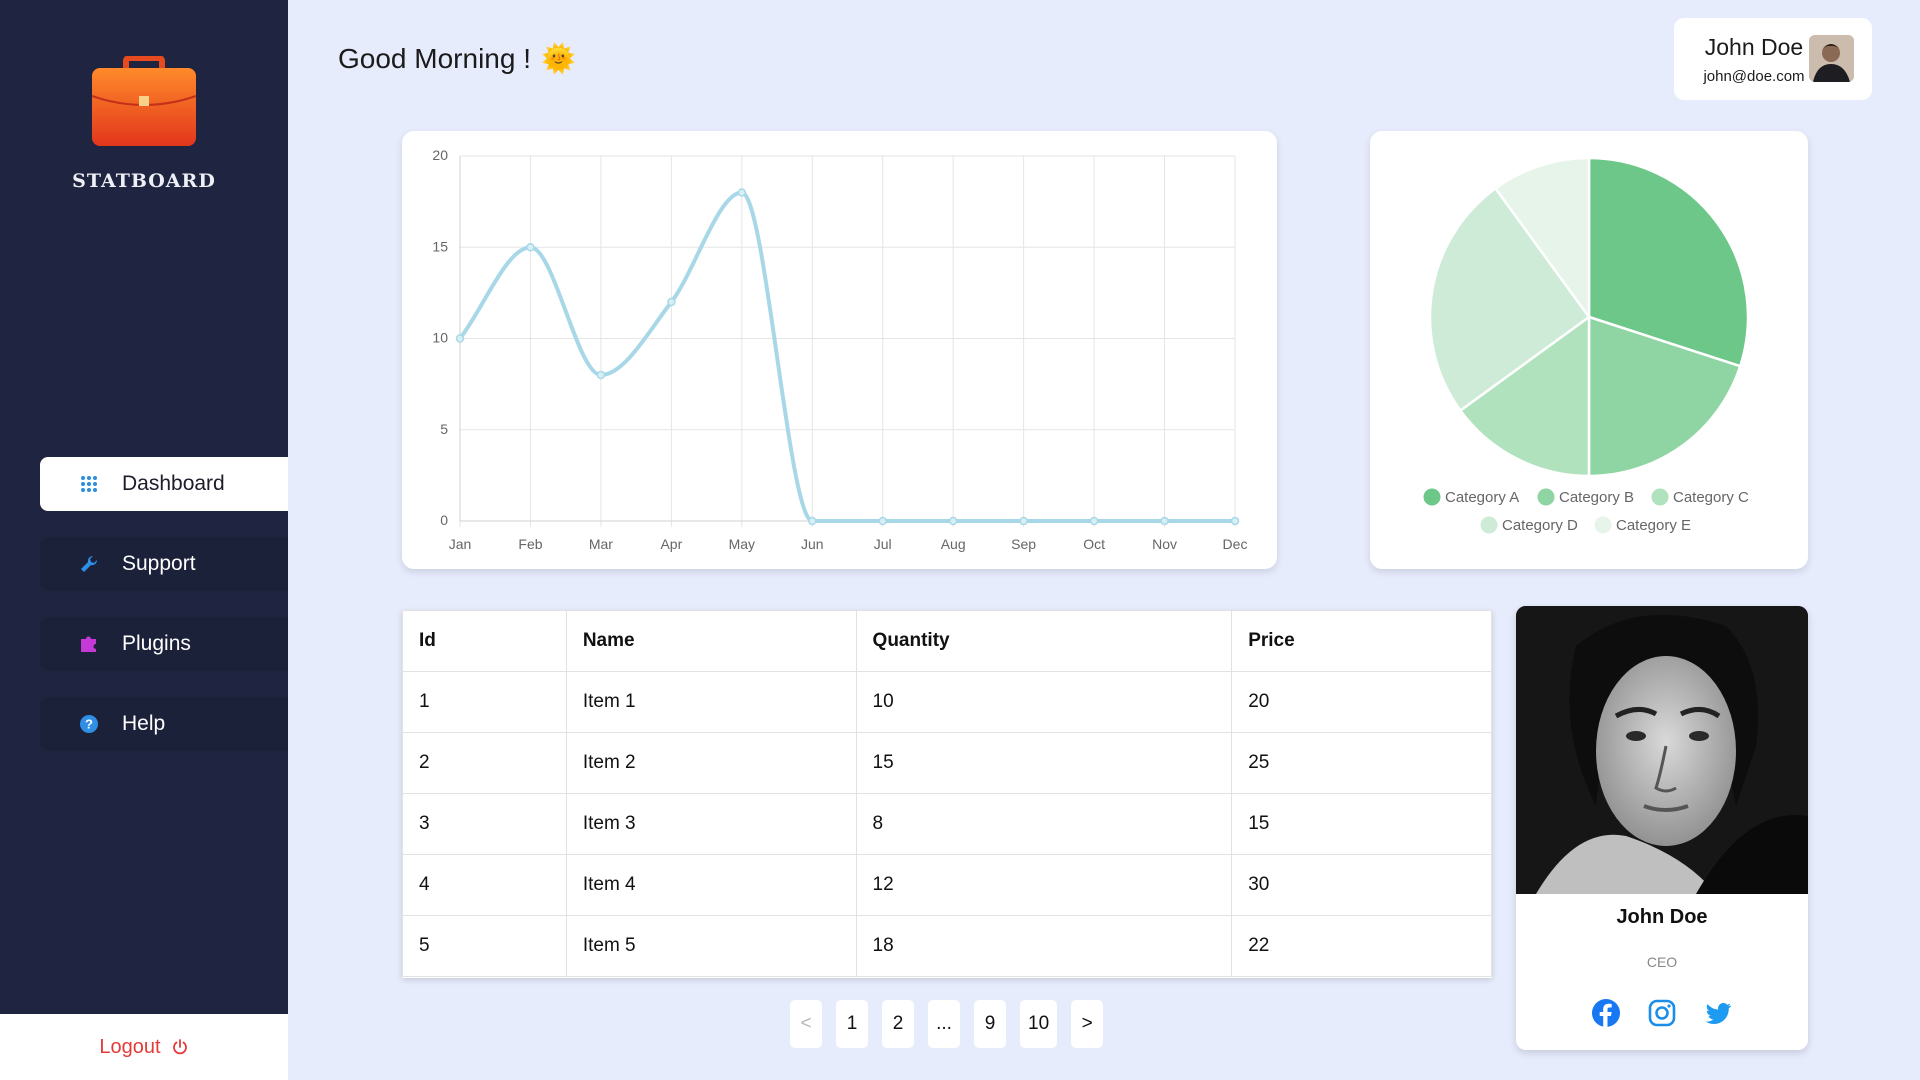 This screenshot has height=1080, width=1920. What do you see at coordinates (1653, 525) in the screenshot?
I see `legend-label: Category E` at bounding box center [1653, 525].